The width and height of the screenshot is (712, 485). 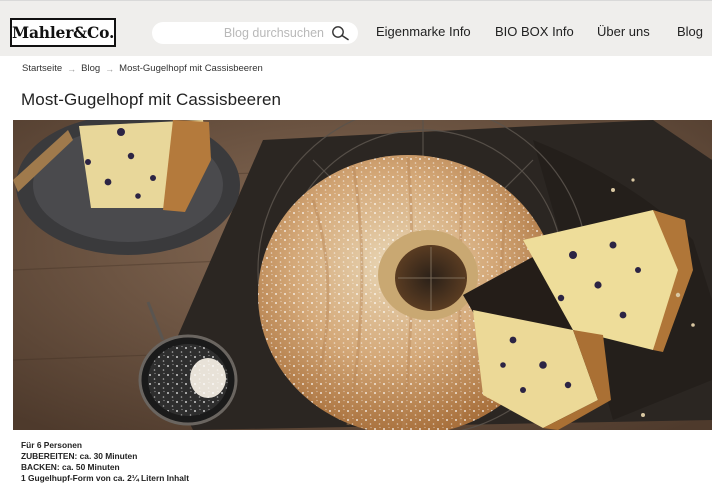 I want to click on nav-bio-box-info: BIO BOX Info, so click(x=534, y=31).